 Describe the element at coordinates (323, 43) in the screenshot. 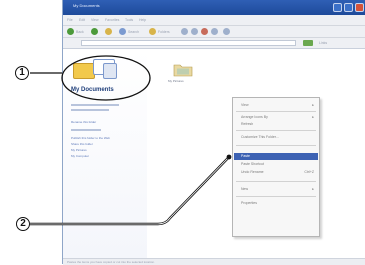

I see `links-label: Links` at that location.